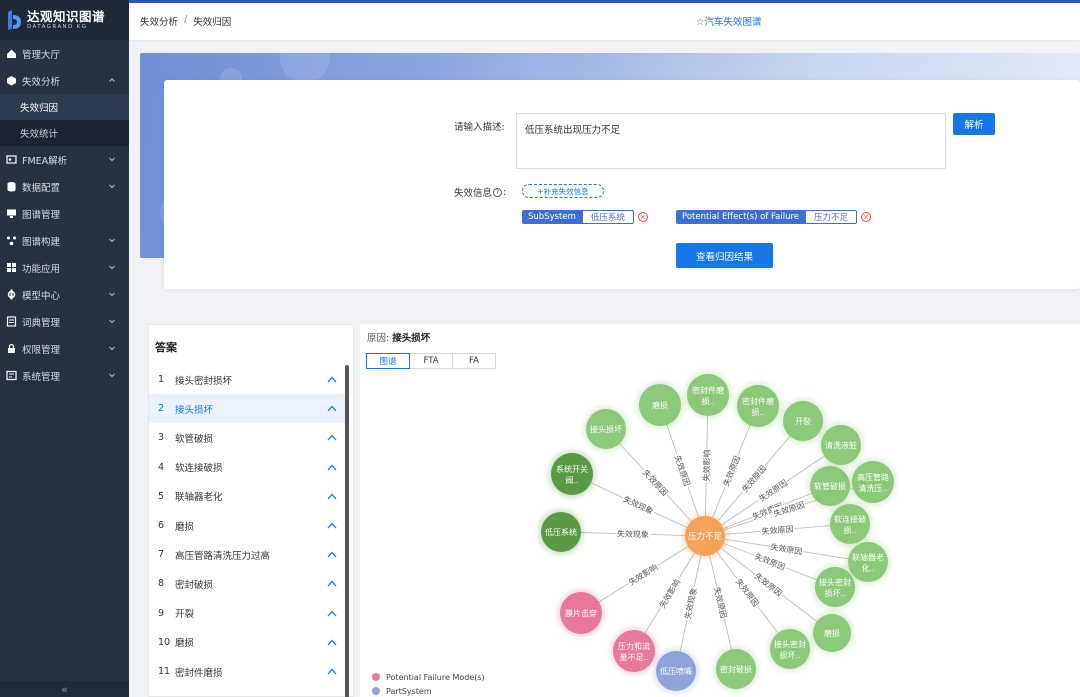 The image size is (1080, 697). Describe the element at coordinates (690, 603) in the screenshot. I see `edge-label: 失效现象` at that location.